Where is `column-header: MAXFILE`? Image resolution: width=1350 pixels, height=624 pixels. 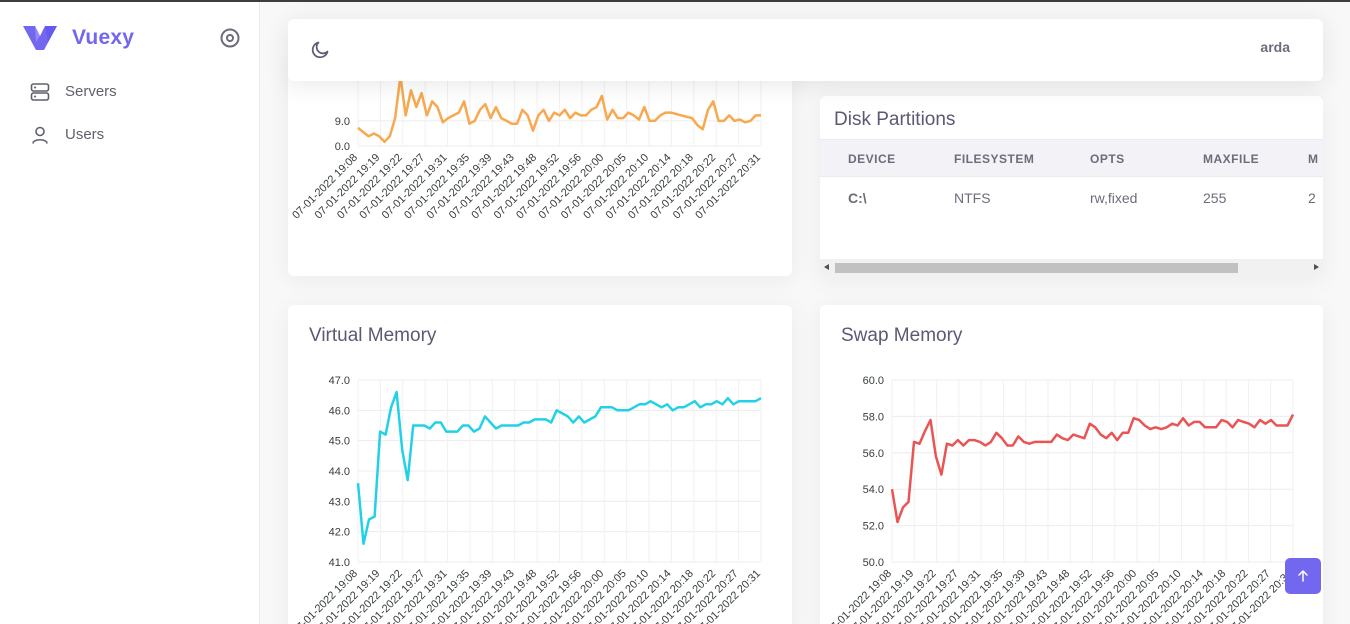 column-header: MAXFILE is located at coordinates (1231, 159).